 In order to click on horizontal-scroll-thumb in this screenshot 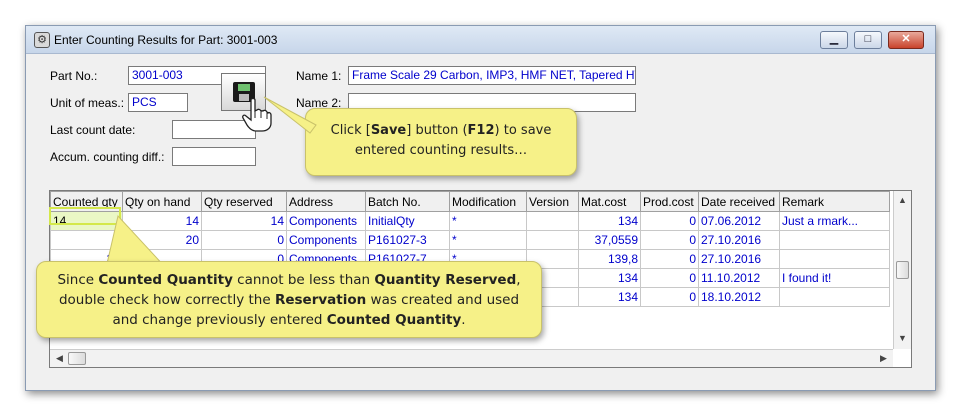, I will do `click(77, 358)`.